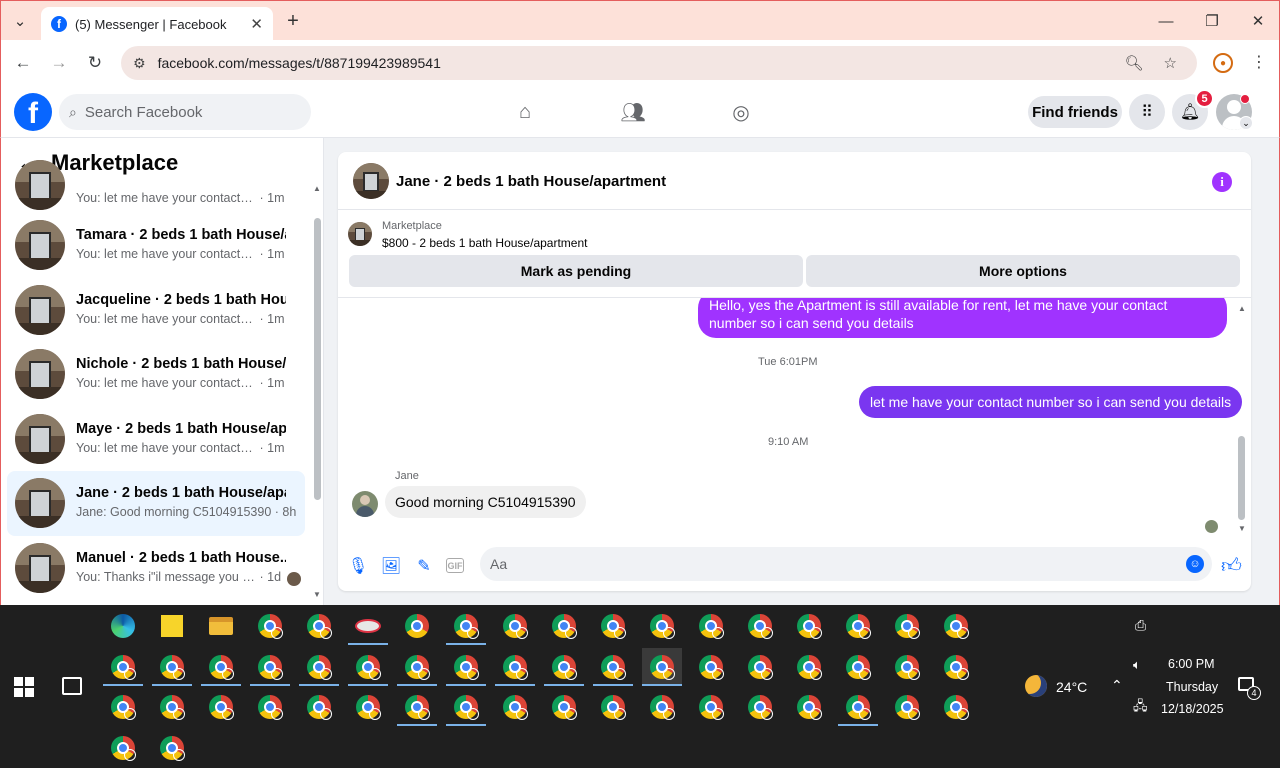  What do you see at coordinates (139, 63) in the screenshot?
I see `site-settings-icon: ⚙` at bounding box center [139, 63].